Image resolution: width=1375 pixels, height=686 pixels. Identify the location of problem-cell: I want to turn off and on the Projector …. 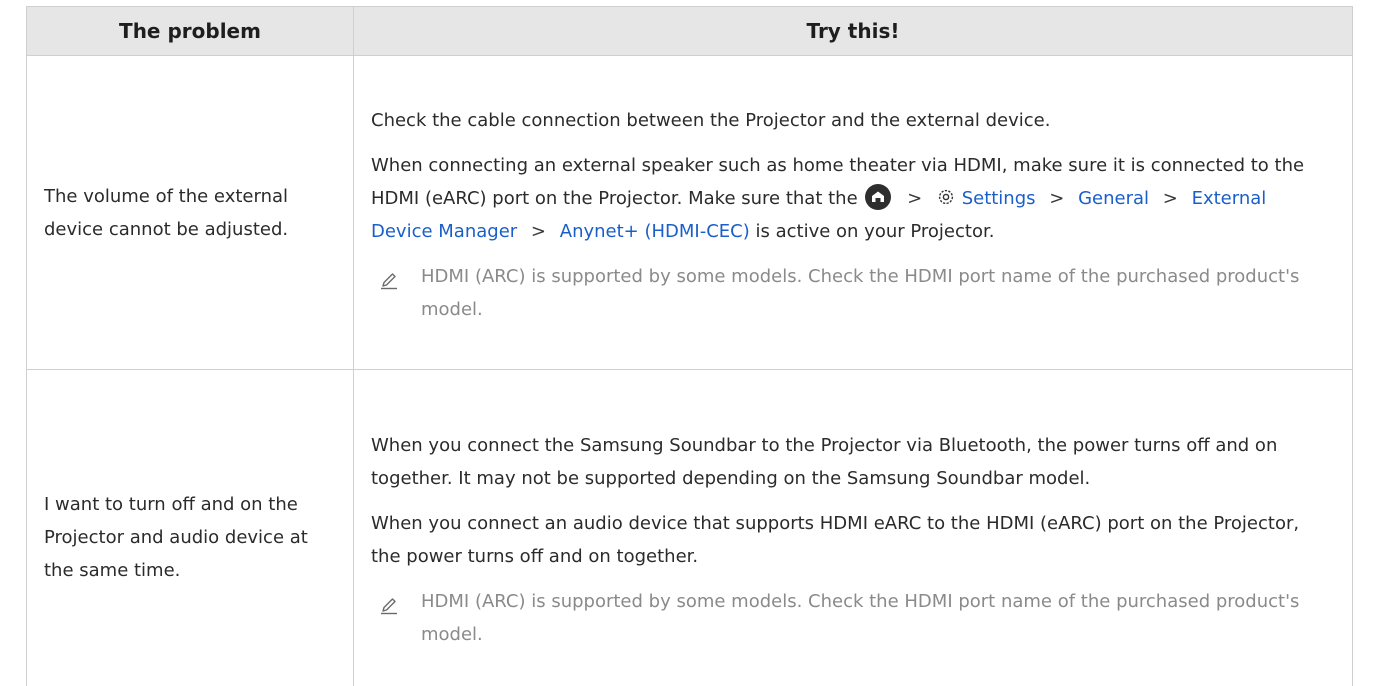
(190, 527).